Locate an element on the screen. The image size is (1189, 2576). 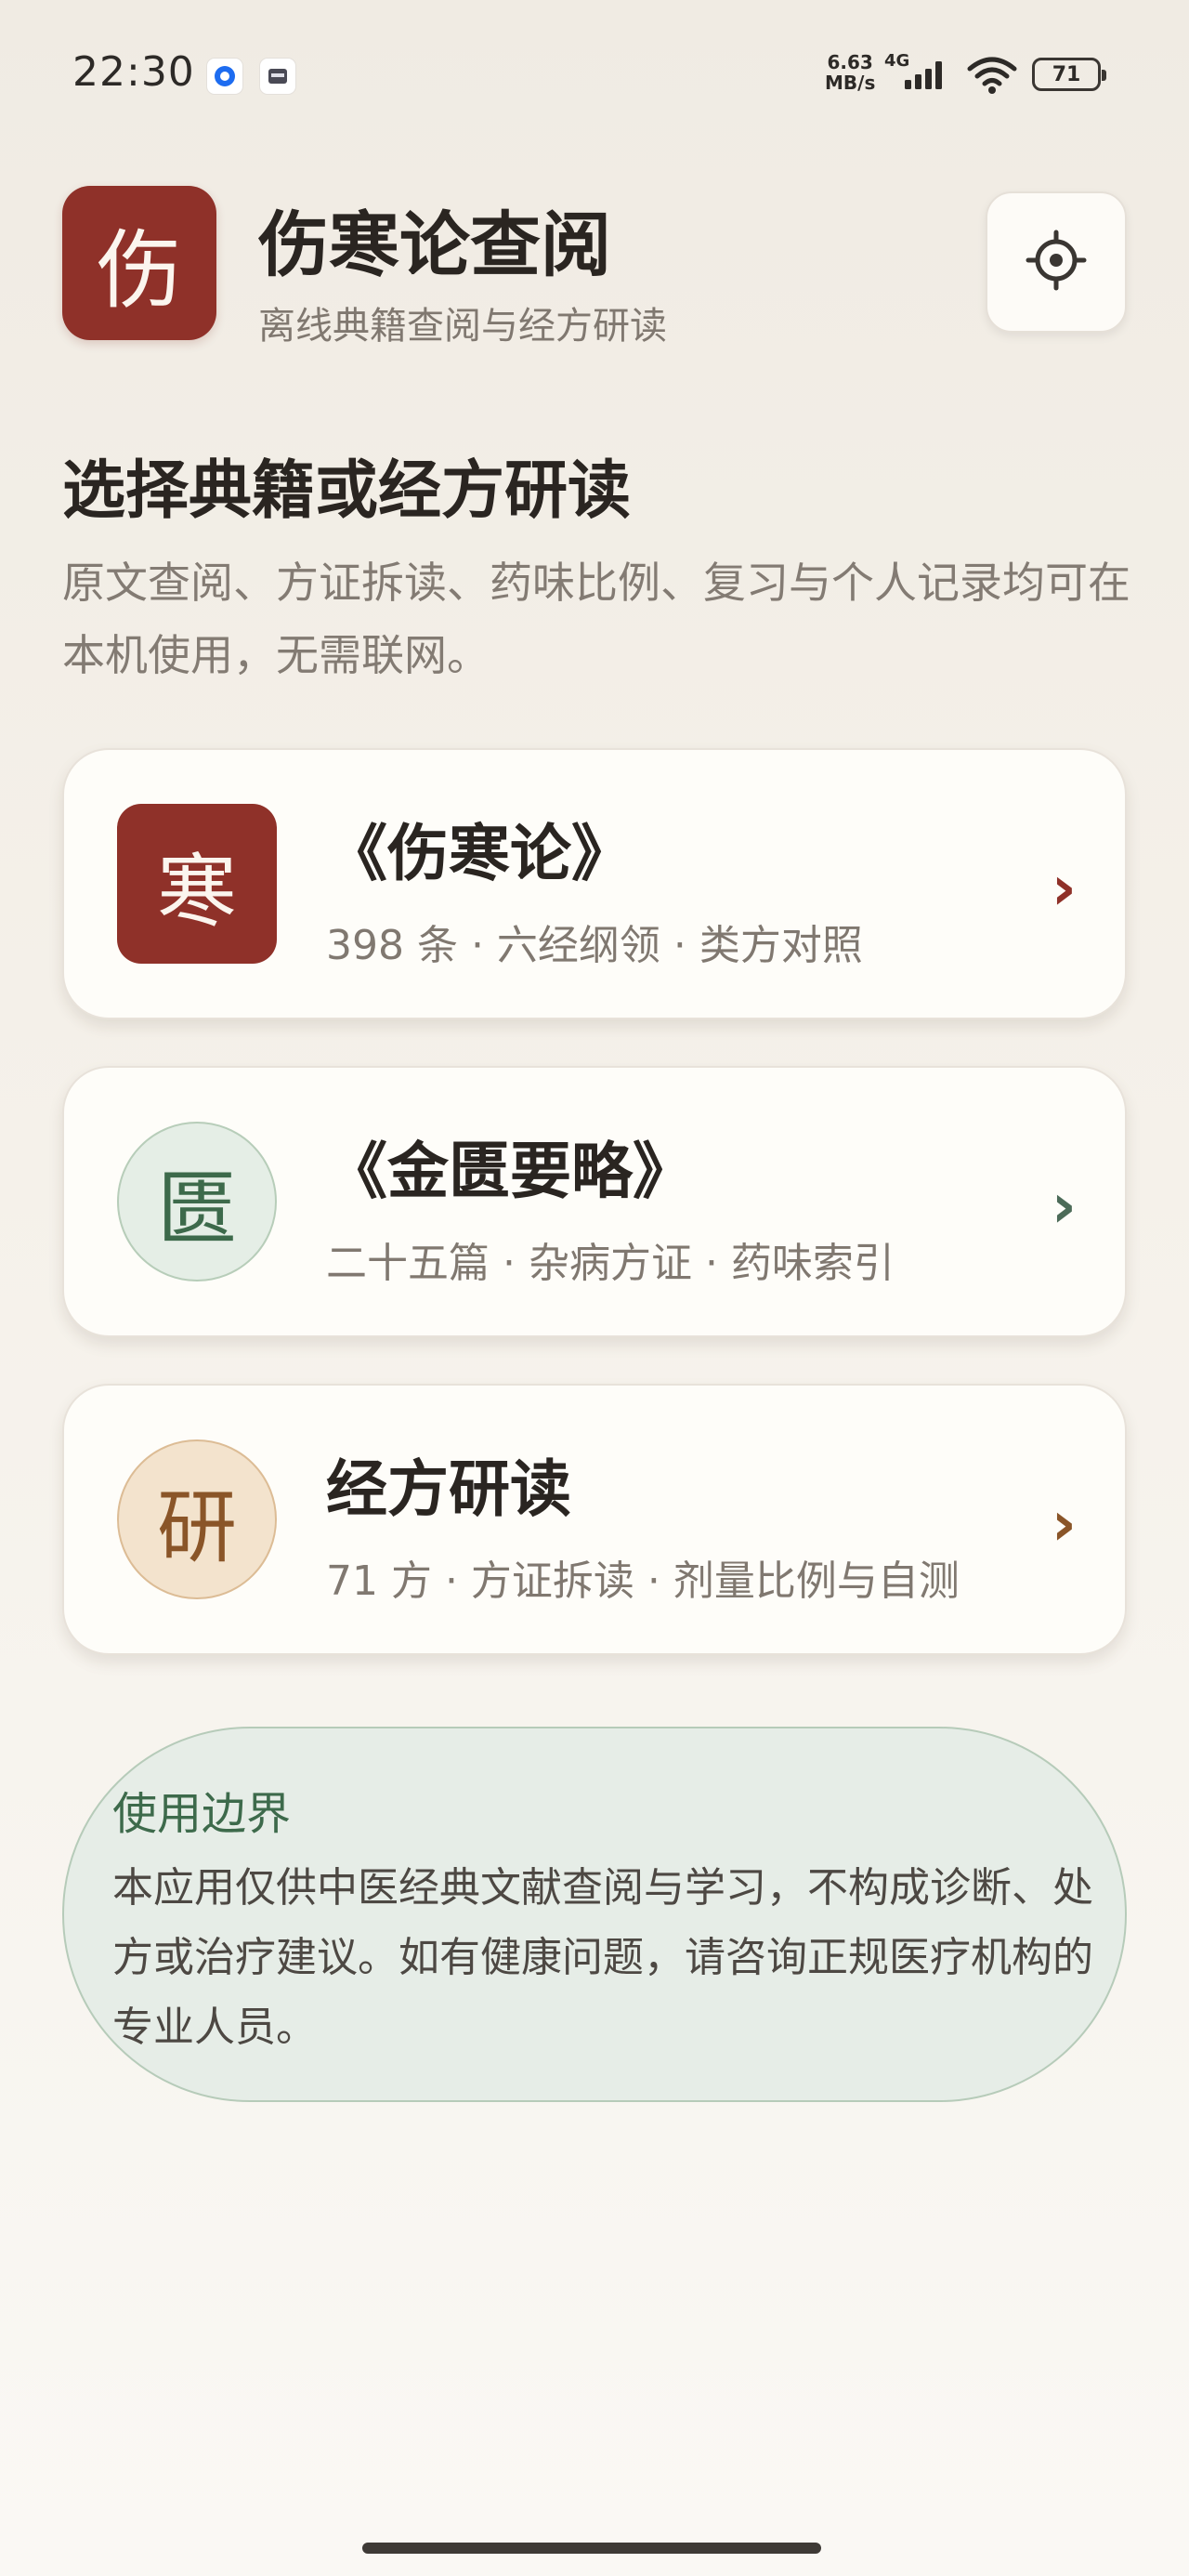
battery-level: 71 is located at coordinates (1066, 74).